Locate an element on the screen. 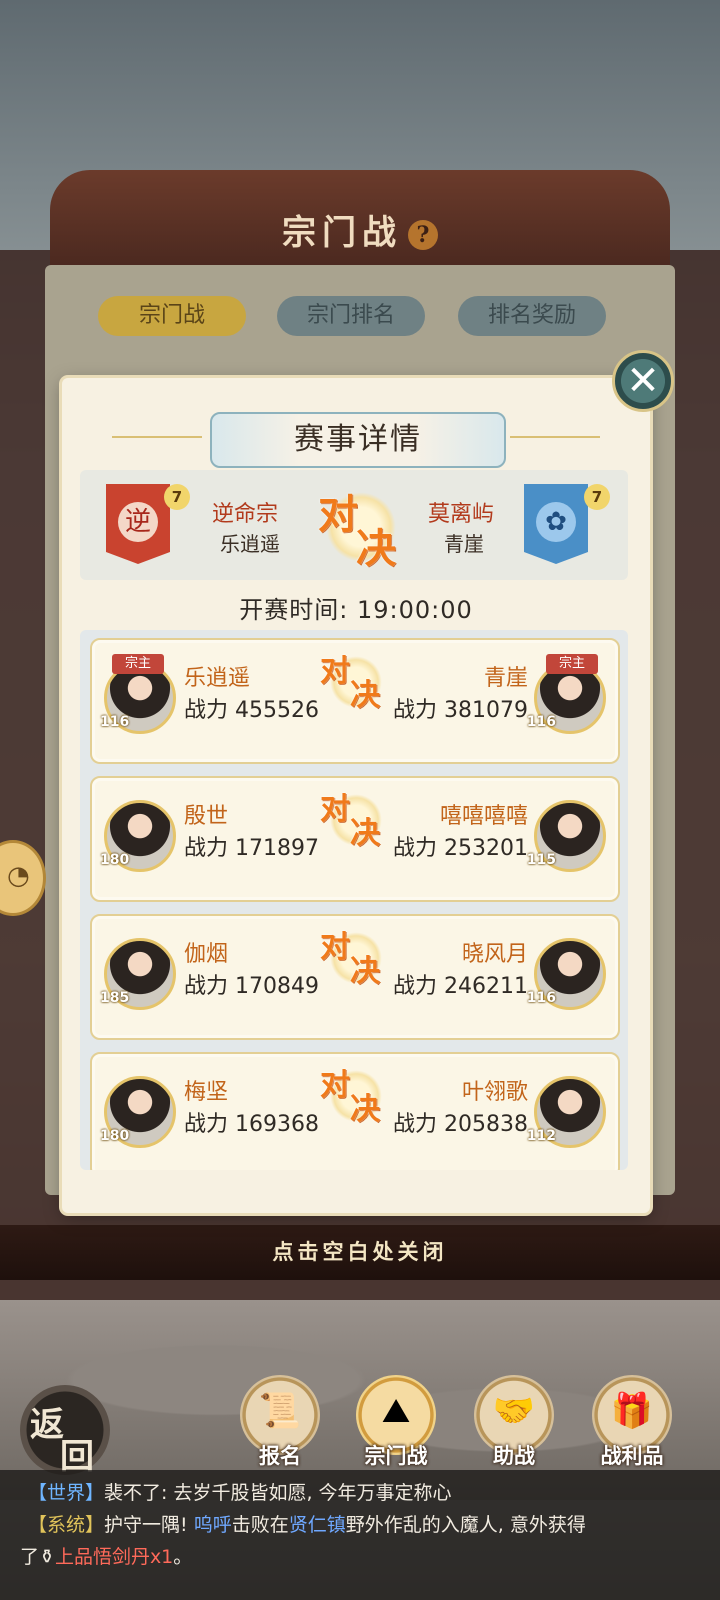  team-left-emblem: 逆 is located at coordinates (138, 522).